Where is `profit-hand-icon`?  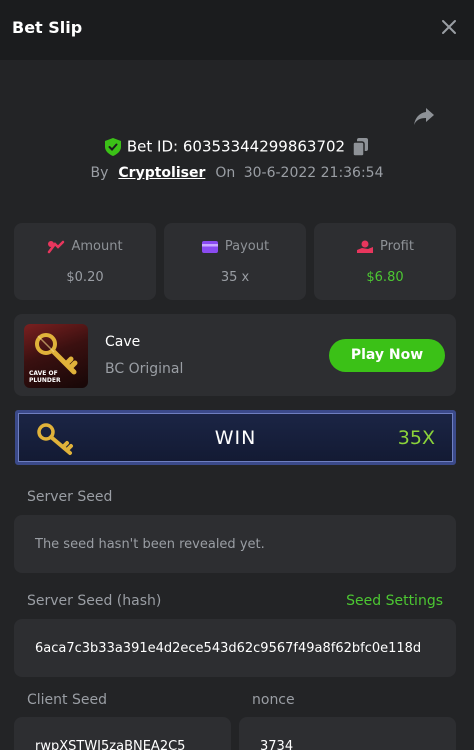
profit-hand-icon is located at coordinates (365, 246).